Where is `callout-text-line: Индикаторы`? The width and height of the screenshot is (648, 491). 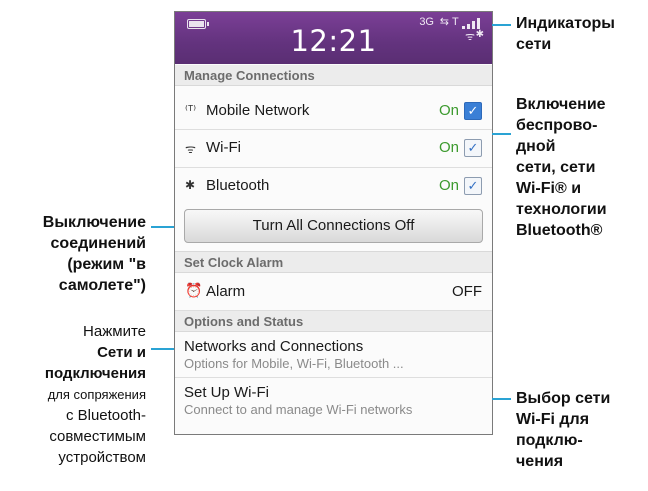 callout-text-line: Индикаторы is located at coordinates (565, 23).